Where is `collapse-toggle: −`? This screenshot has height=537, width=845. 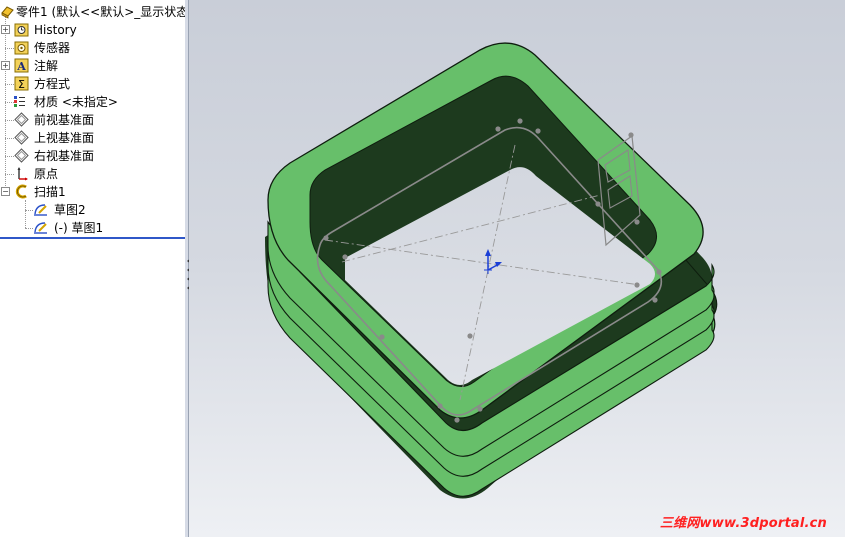 collapse-toggle: − is located at coordinates (5, 191).